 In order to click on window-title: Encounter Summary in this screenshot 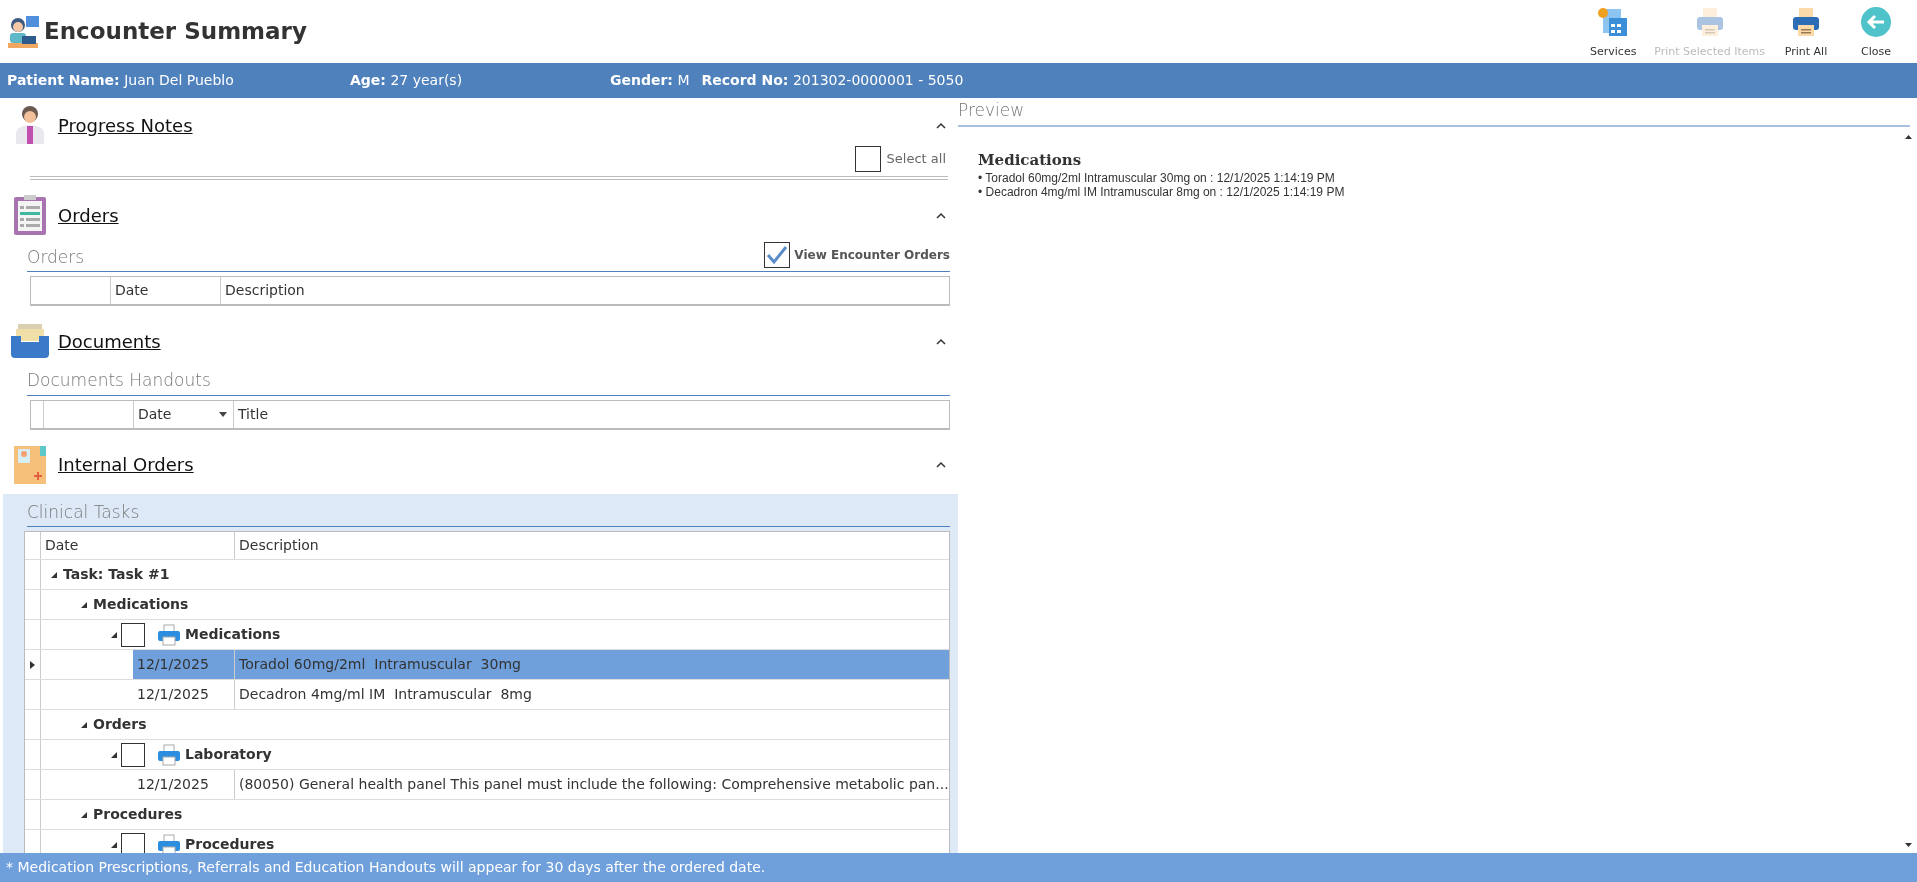, I will do `click(175, 32)`.